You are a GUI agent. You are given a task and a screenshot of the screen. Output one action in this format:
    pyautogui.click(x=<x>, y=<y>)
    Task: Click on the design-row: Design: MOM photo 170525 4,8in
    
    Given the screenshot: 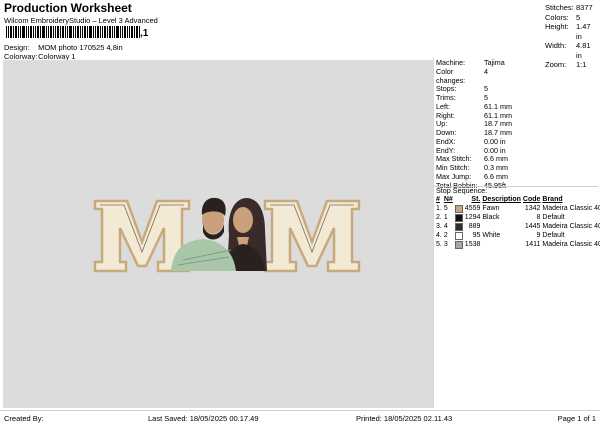 What is the action you would take?
    pyautogui.click(x=63, y=47)
    